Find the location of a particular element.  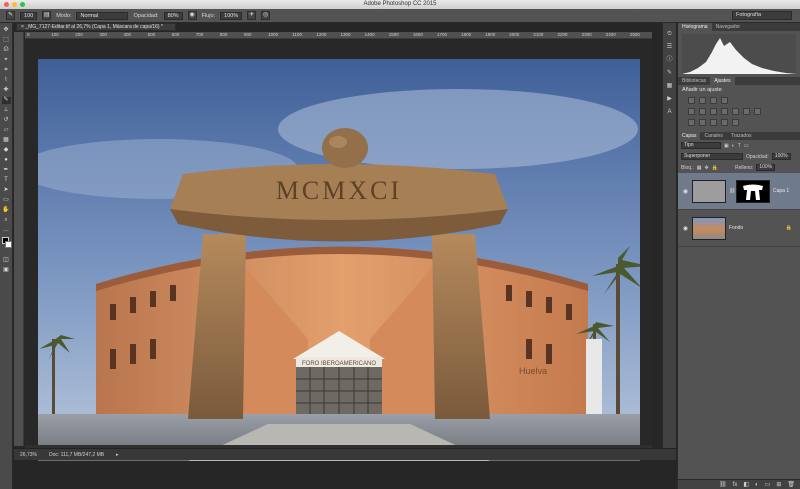

new-group-icon: ▭ is located at coordinates (768, 484).